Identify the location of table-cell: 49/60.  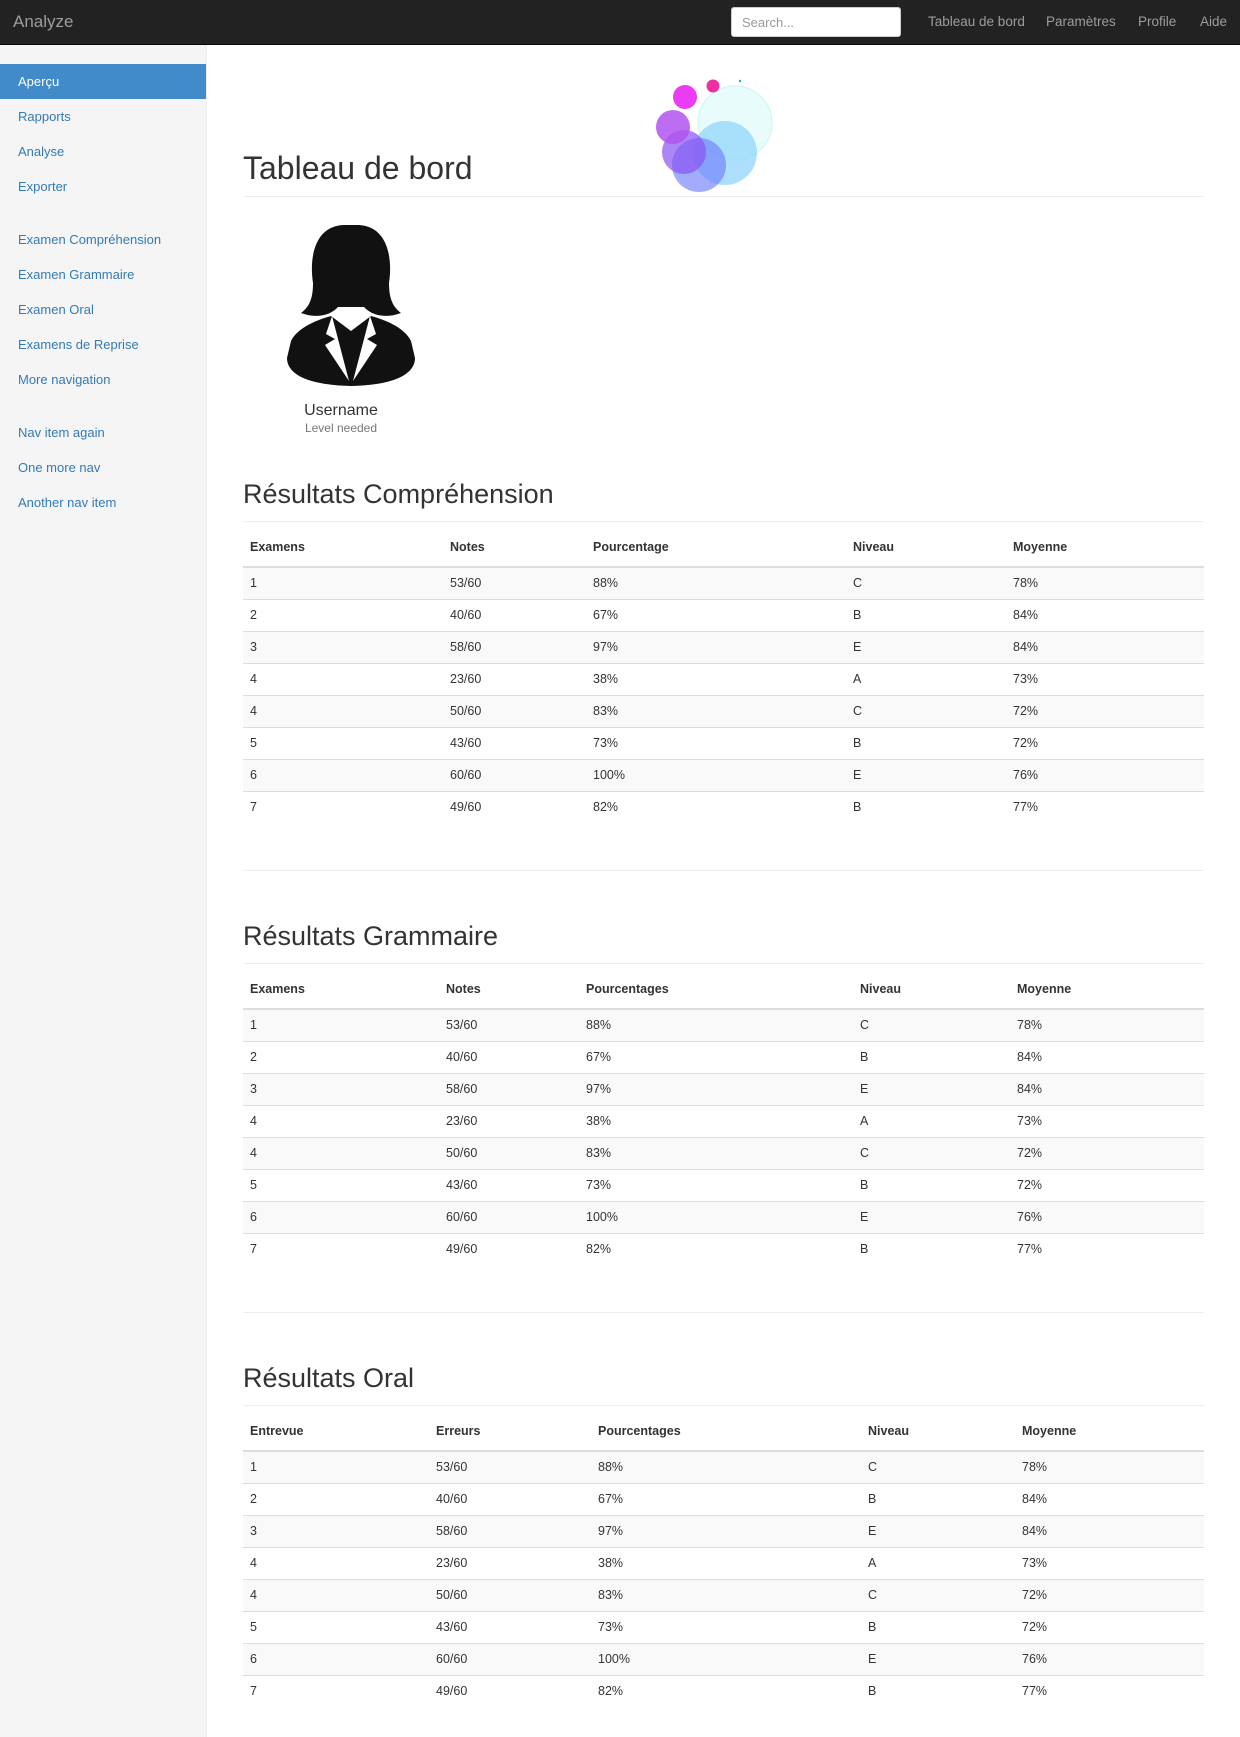
(510, 1690).